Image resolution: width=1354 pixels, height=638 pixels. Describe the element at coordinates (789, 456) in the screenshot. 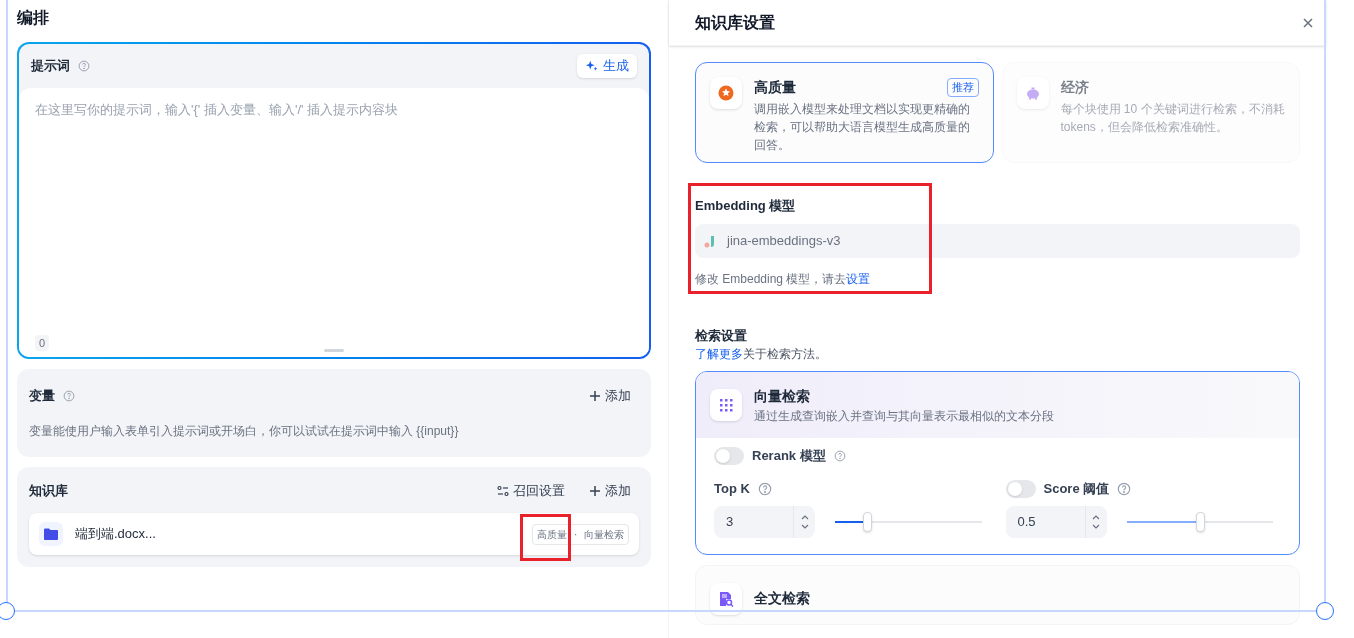

I see `setting-label: Rerank 模型` at that location.